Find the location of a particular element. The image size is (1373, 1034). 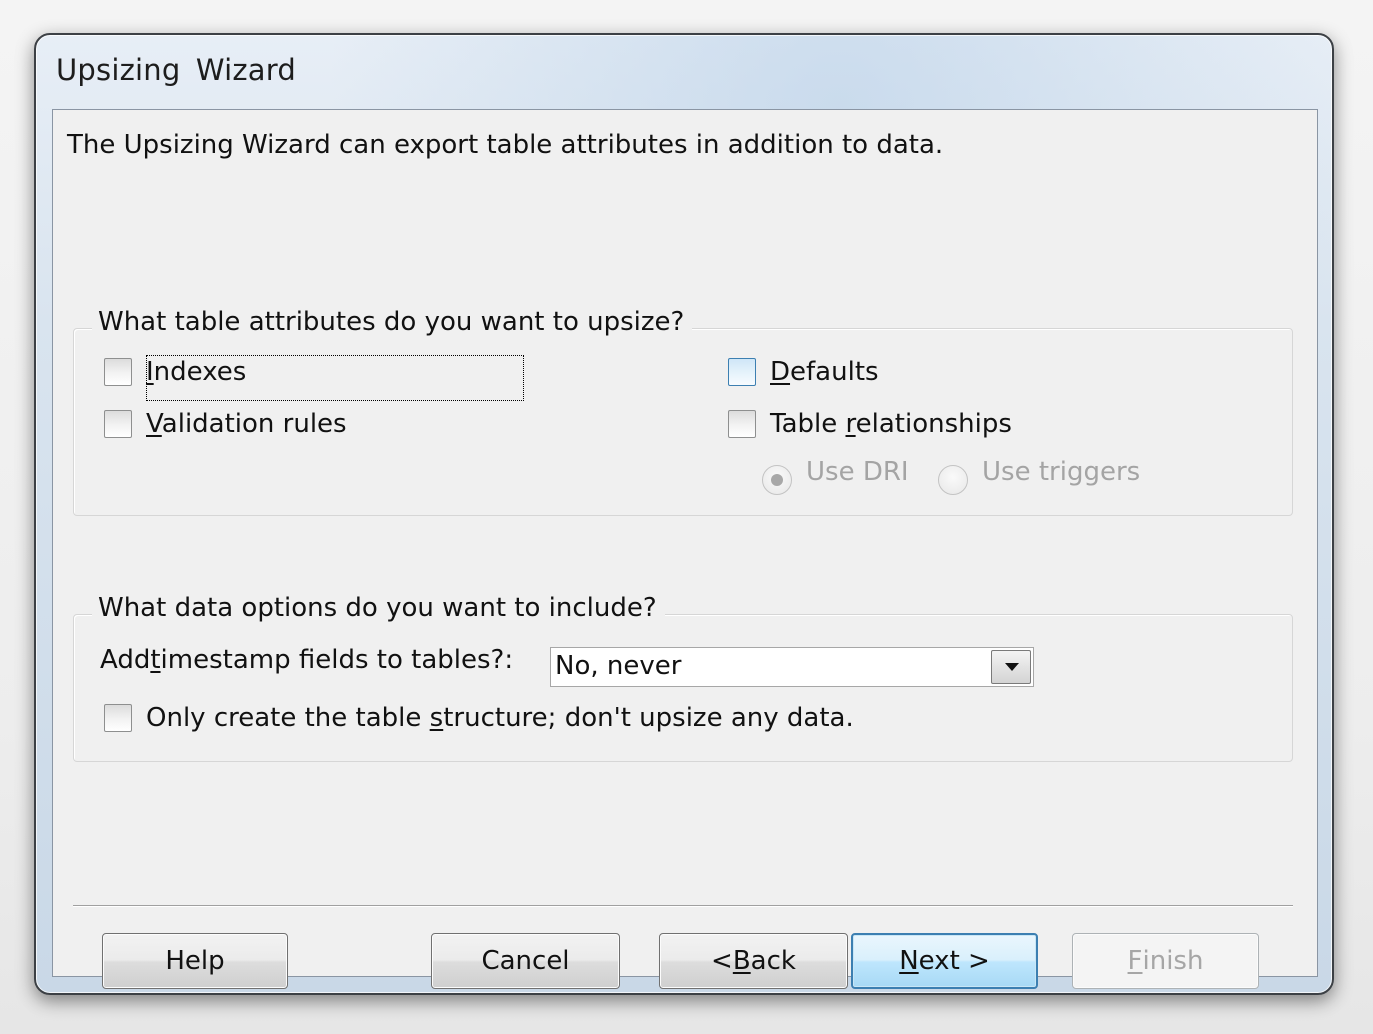

indexes-label: Indexes is located at coordinates (196, 372).